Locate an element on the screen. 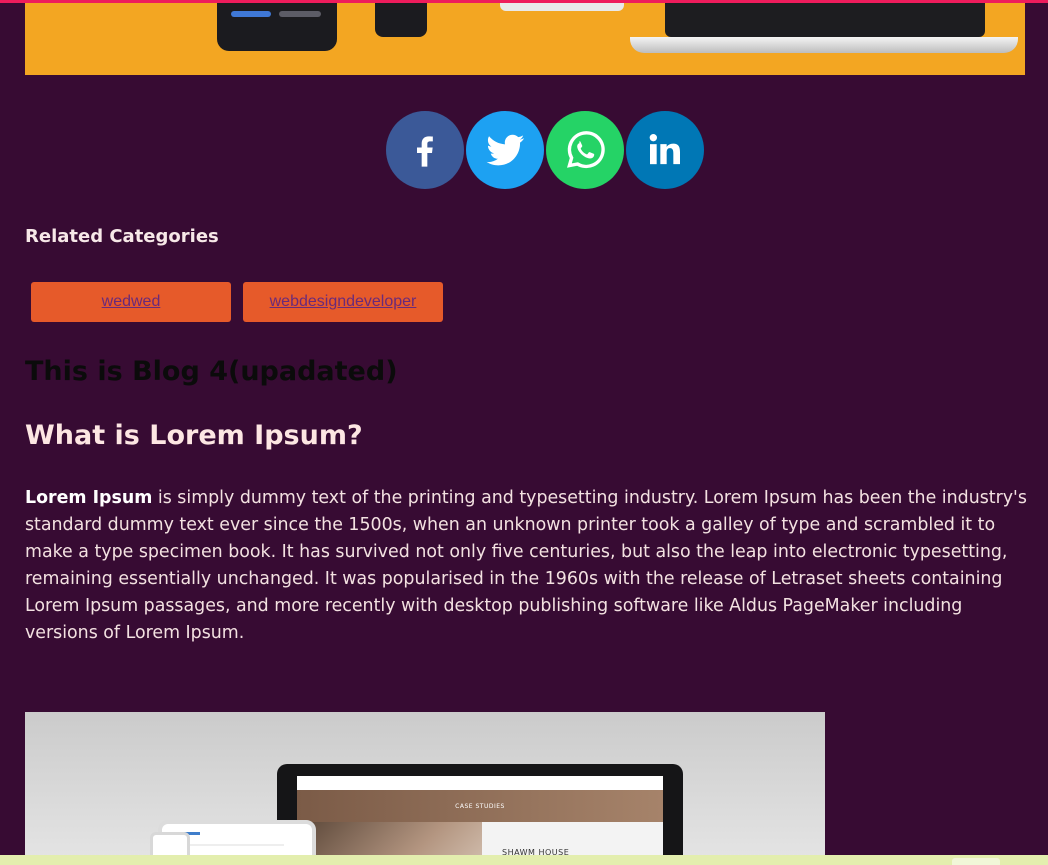  facebook-icon is located at coordinates (425, 151).